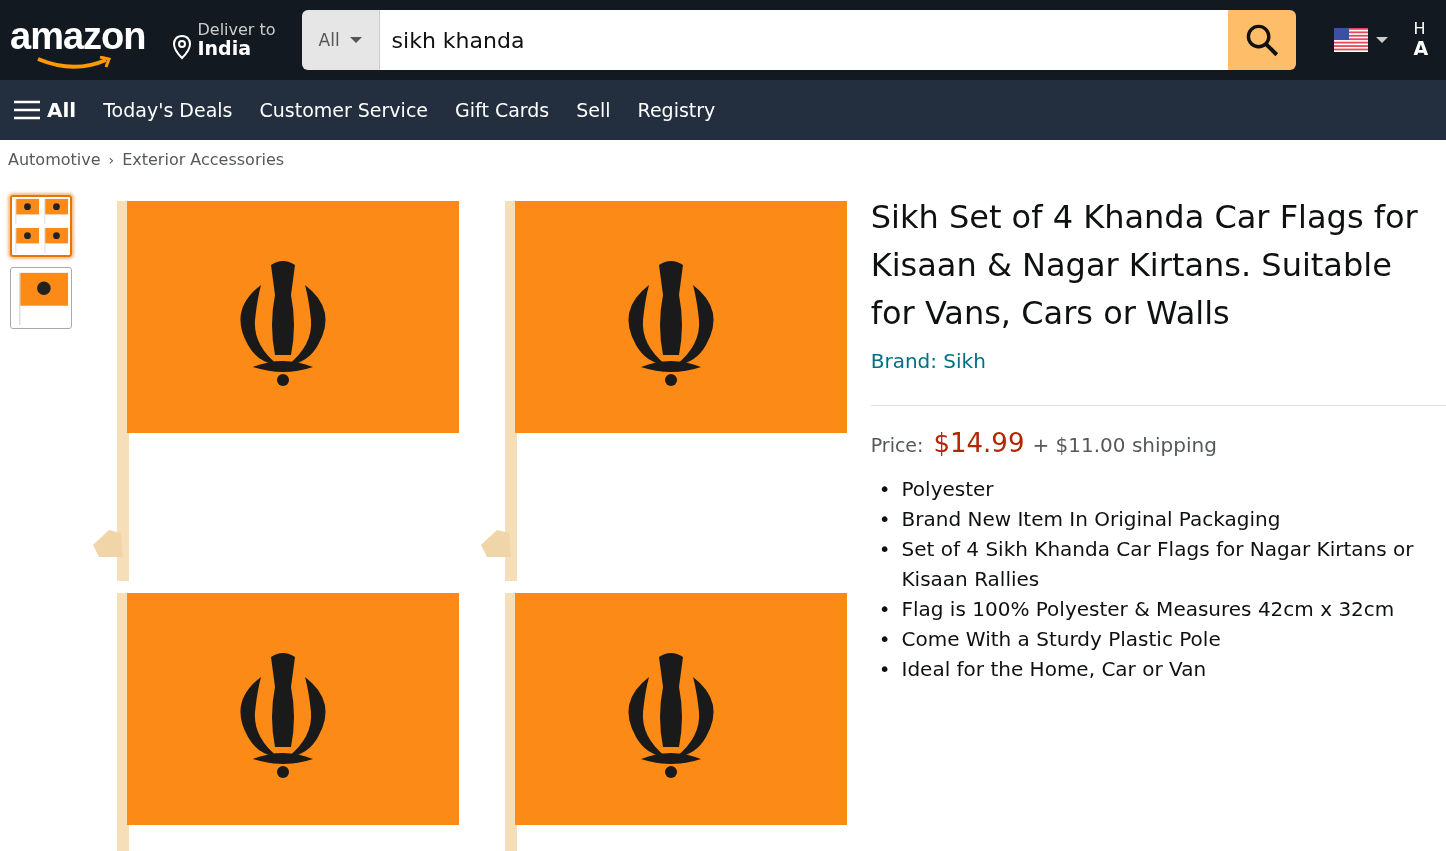  Describe the element at coordinates (593, 110) in the screenshot. I see `nav-link: Sell` at that location.